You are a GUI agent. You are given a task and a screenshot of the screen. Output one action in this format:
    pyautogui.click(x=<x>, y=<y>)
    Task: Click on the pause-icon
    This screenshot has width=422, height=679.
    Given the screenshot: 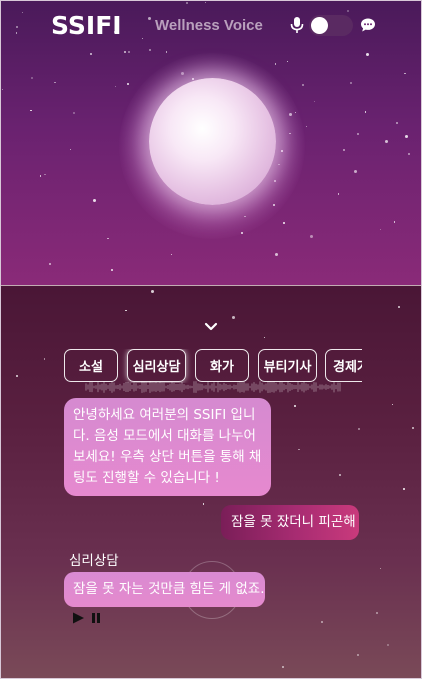 What is the action you would take?
    pyautogui.click(x=96, y=618)
    